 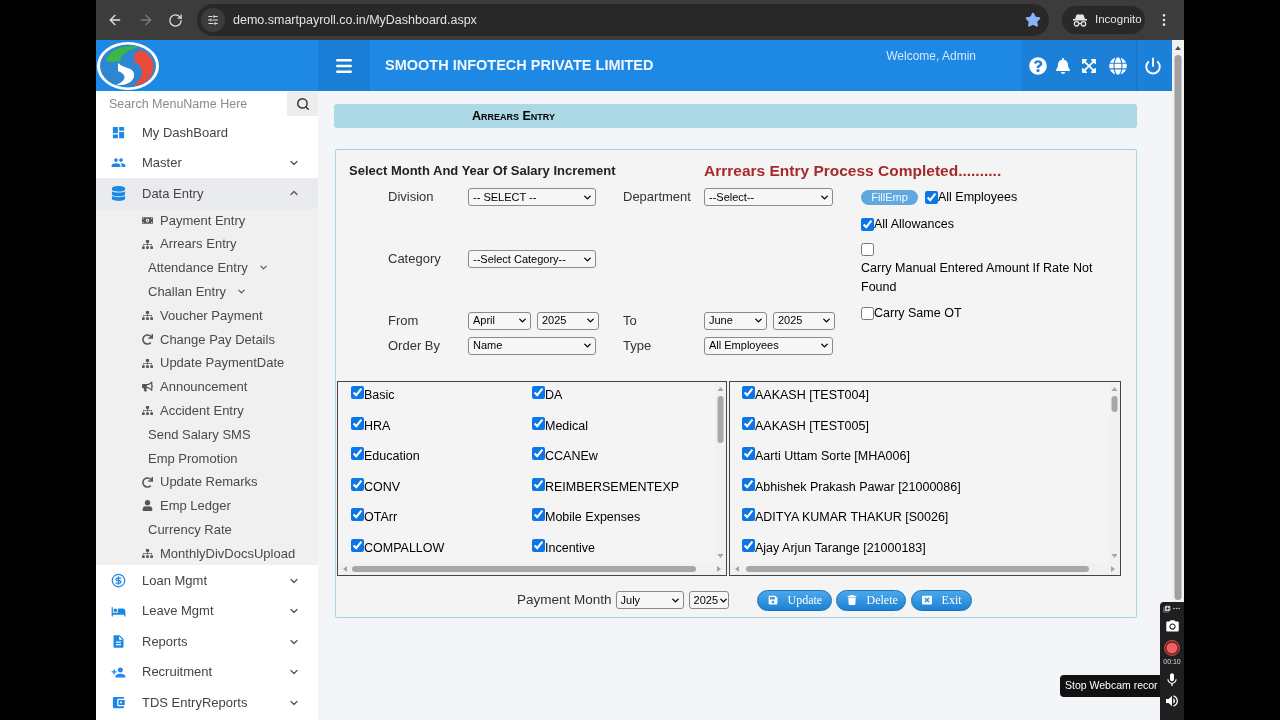 What do you see at coordinates (768, 345) in the screenshot?
I see `type-dropdown: All Employees` at bounding box center [768, 345].